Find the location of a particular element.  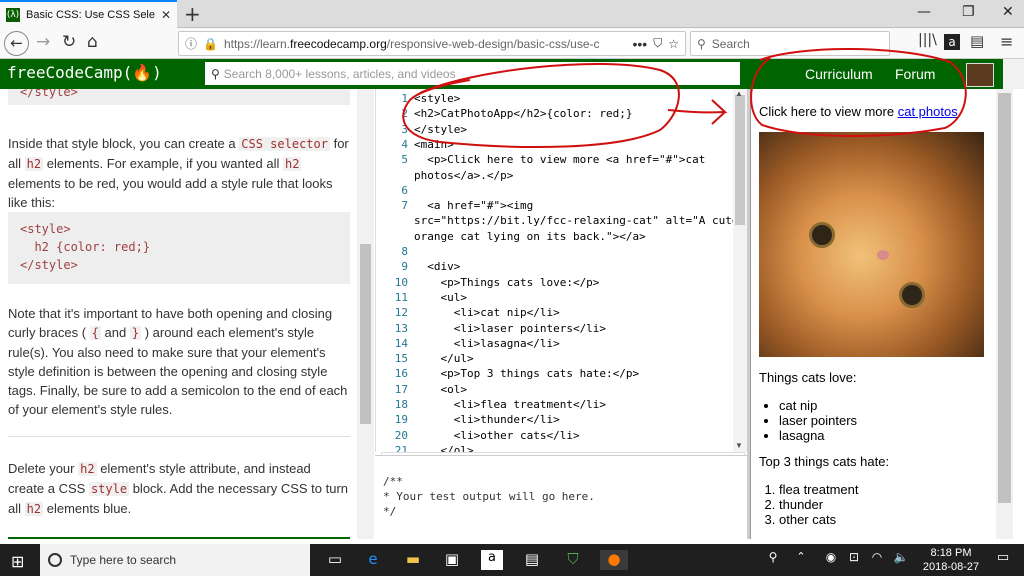

code-line: <style> is located at coordinates (437, 98).